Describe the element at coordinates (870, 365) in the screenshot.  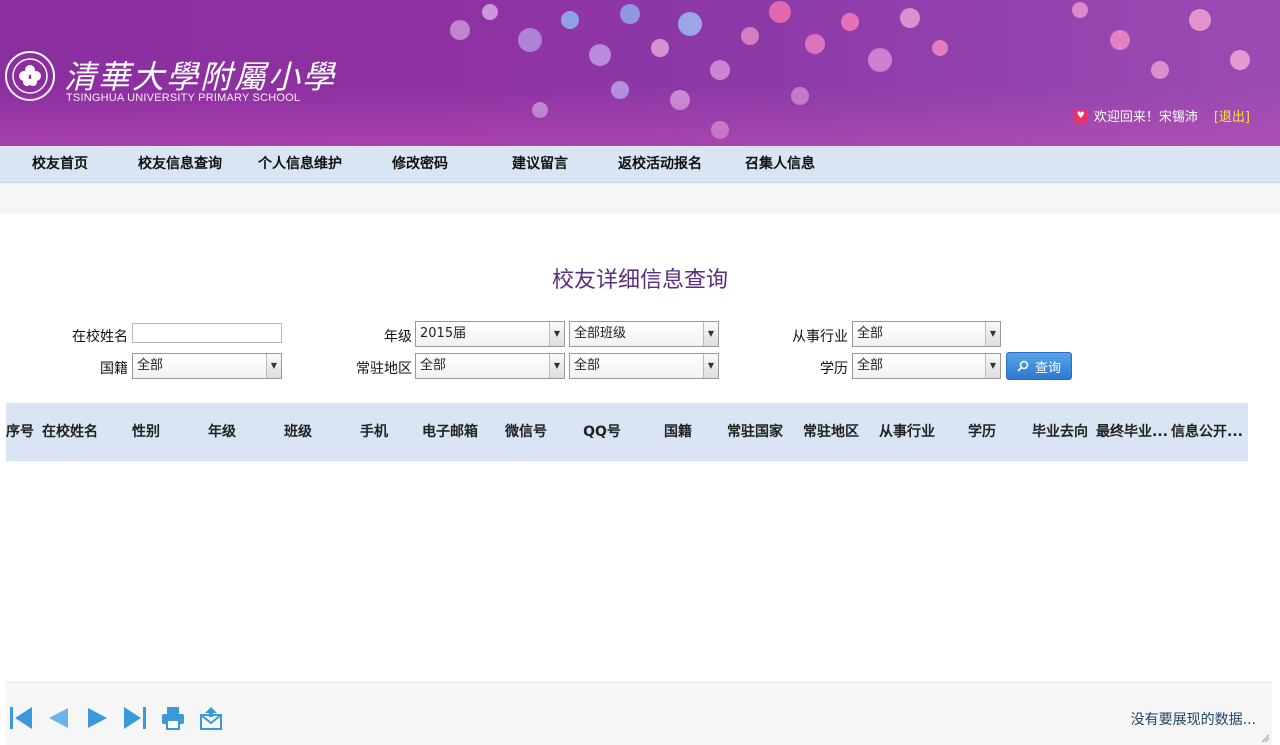
I see `education-select-value: 全部` at that location.